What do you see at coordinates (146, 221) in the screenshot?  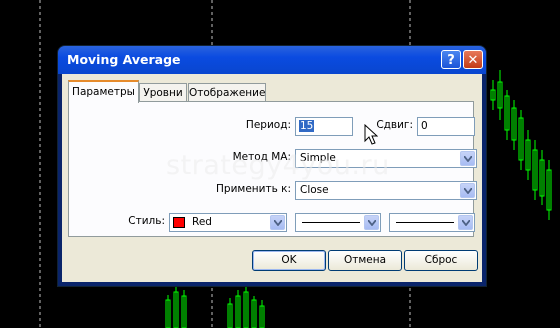 I see `style-label: Стиль:` at bounding box center [146, 221].